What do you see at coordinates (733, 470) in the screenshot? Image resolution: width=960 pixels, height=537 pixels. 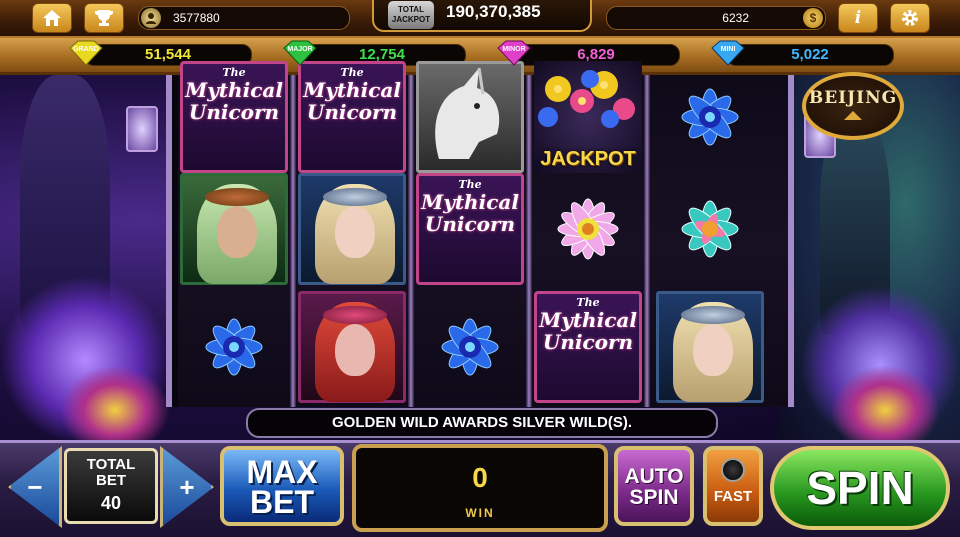 I see `fast-toggle-indicator` at bounding box center [733, 470].